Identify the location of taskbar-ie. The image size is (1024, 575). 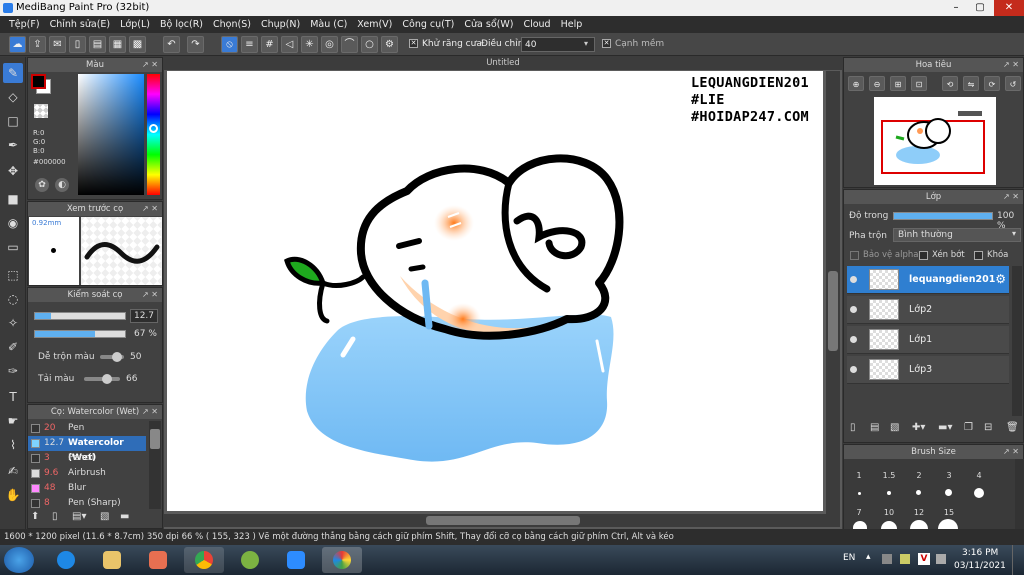
(66, 560).